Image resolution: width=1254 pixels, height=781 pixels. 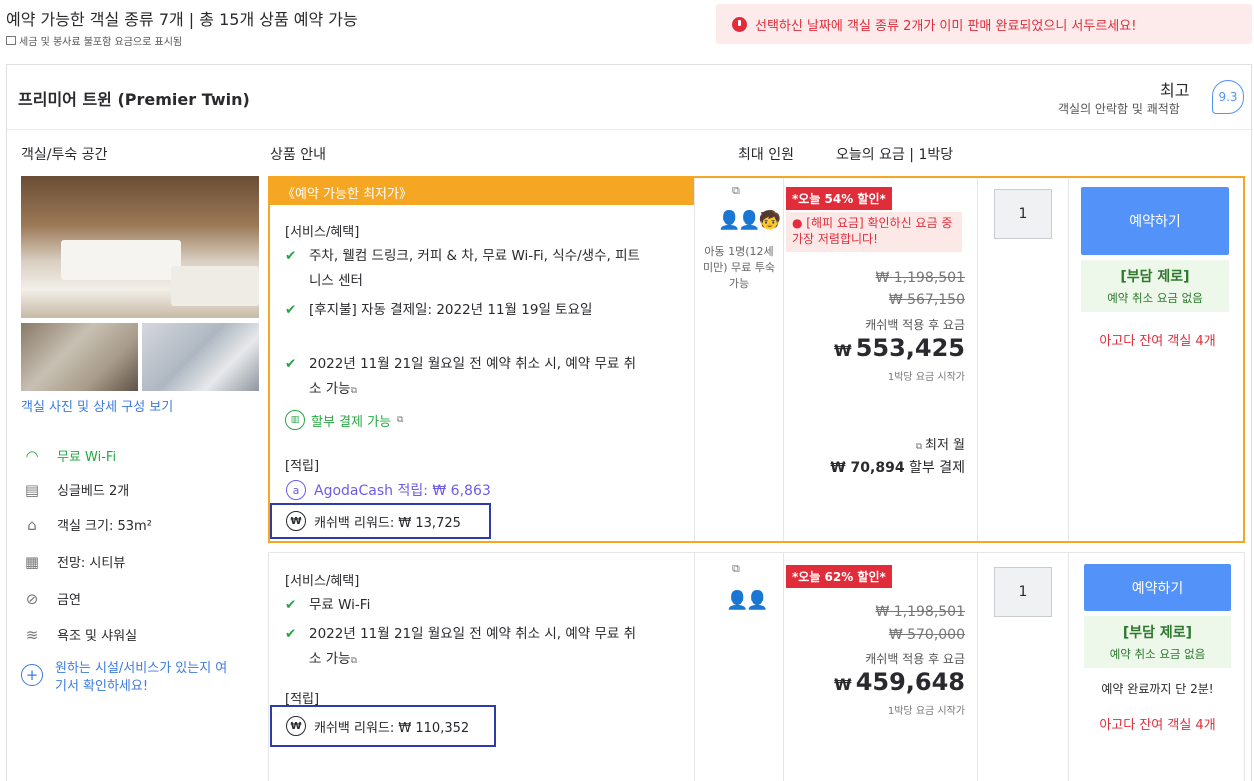 I want to click on room-photos-link: 객실 사진 및 상세 구성 보기, so click(x=97, y=405).